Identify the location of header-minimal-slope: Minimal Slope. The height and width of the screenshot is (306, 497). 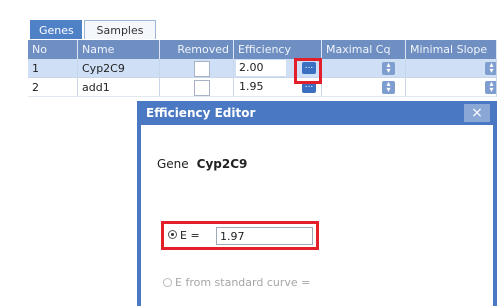
(451, 49).